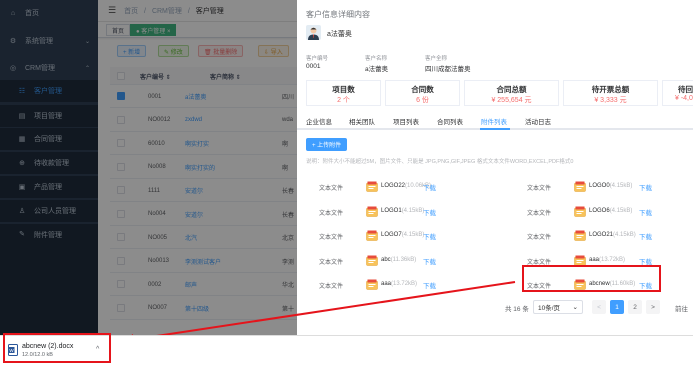  What do you see at coordinates (558, 307) in the screenshot?
I see `page-size-select: 10条/页 ⌄` at bounding box center [558, 307].